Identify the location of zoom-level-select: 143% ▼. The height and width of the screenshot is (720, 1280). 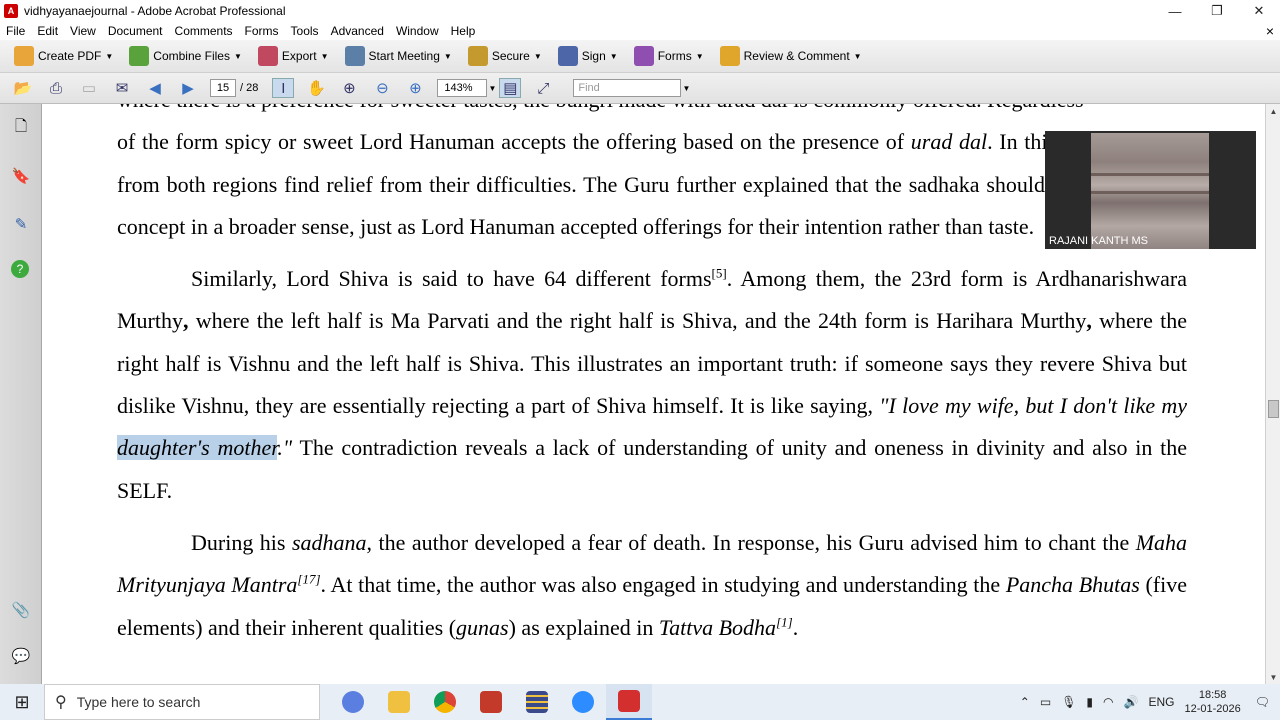
(466, 88).